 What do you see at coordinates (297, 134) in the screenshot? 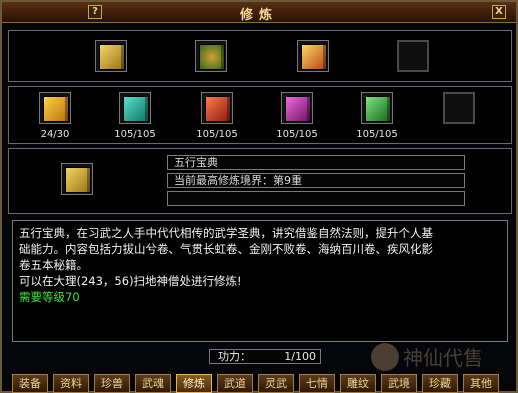
I see `skill-book-count-4: 105/105` at bounding box center [297, 134].